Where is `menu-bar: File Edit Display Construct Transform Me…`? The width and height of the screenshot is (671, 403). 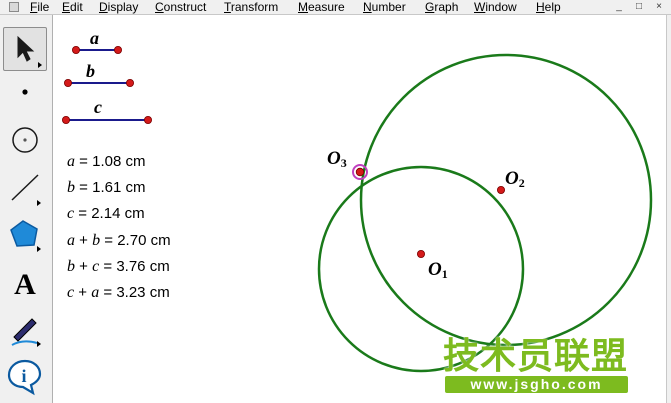
menu-bar: File Edit Display Construct Transform Me… is located at coordinates (335, 7).